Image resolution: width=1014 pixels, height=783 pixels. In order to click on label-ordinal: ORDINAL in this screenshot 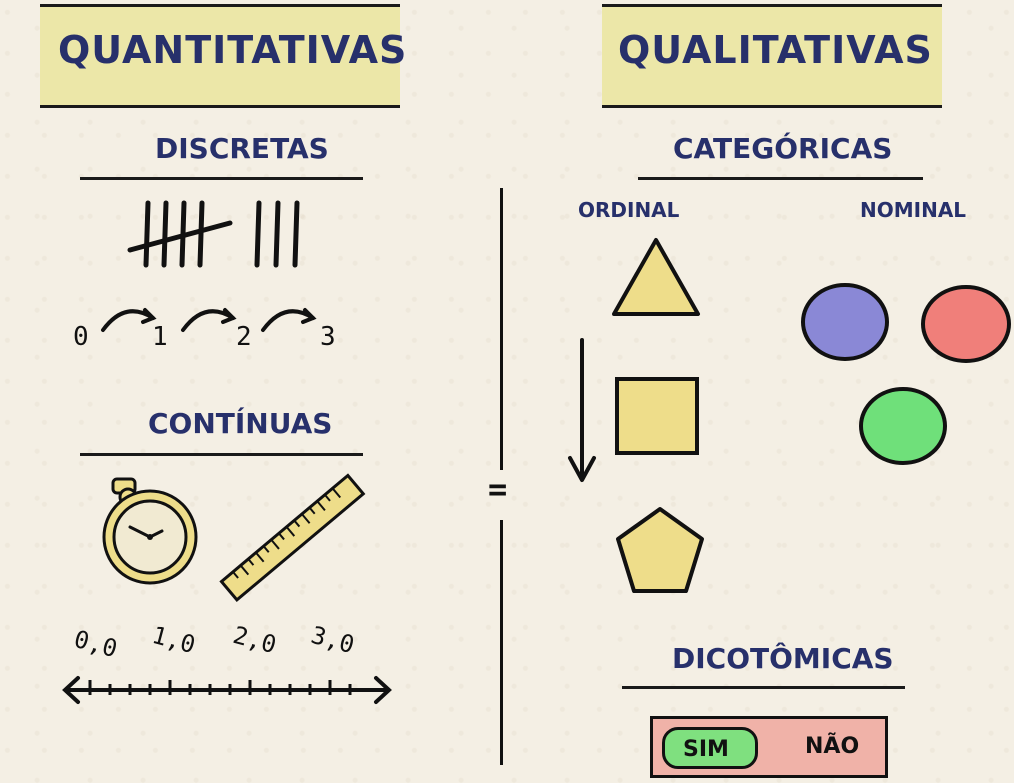, I will do `click(629, 210)`.